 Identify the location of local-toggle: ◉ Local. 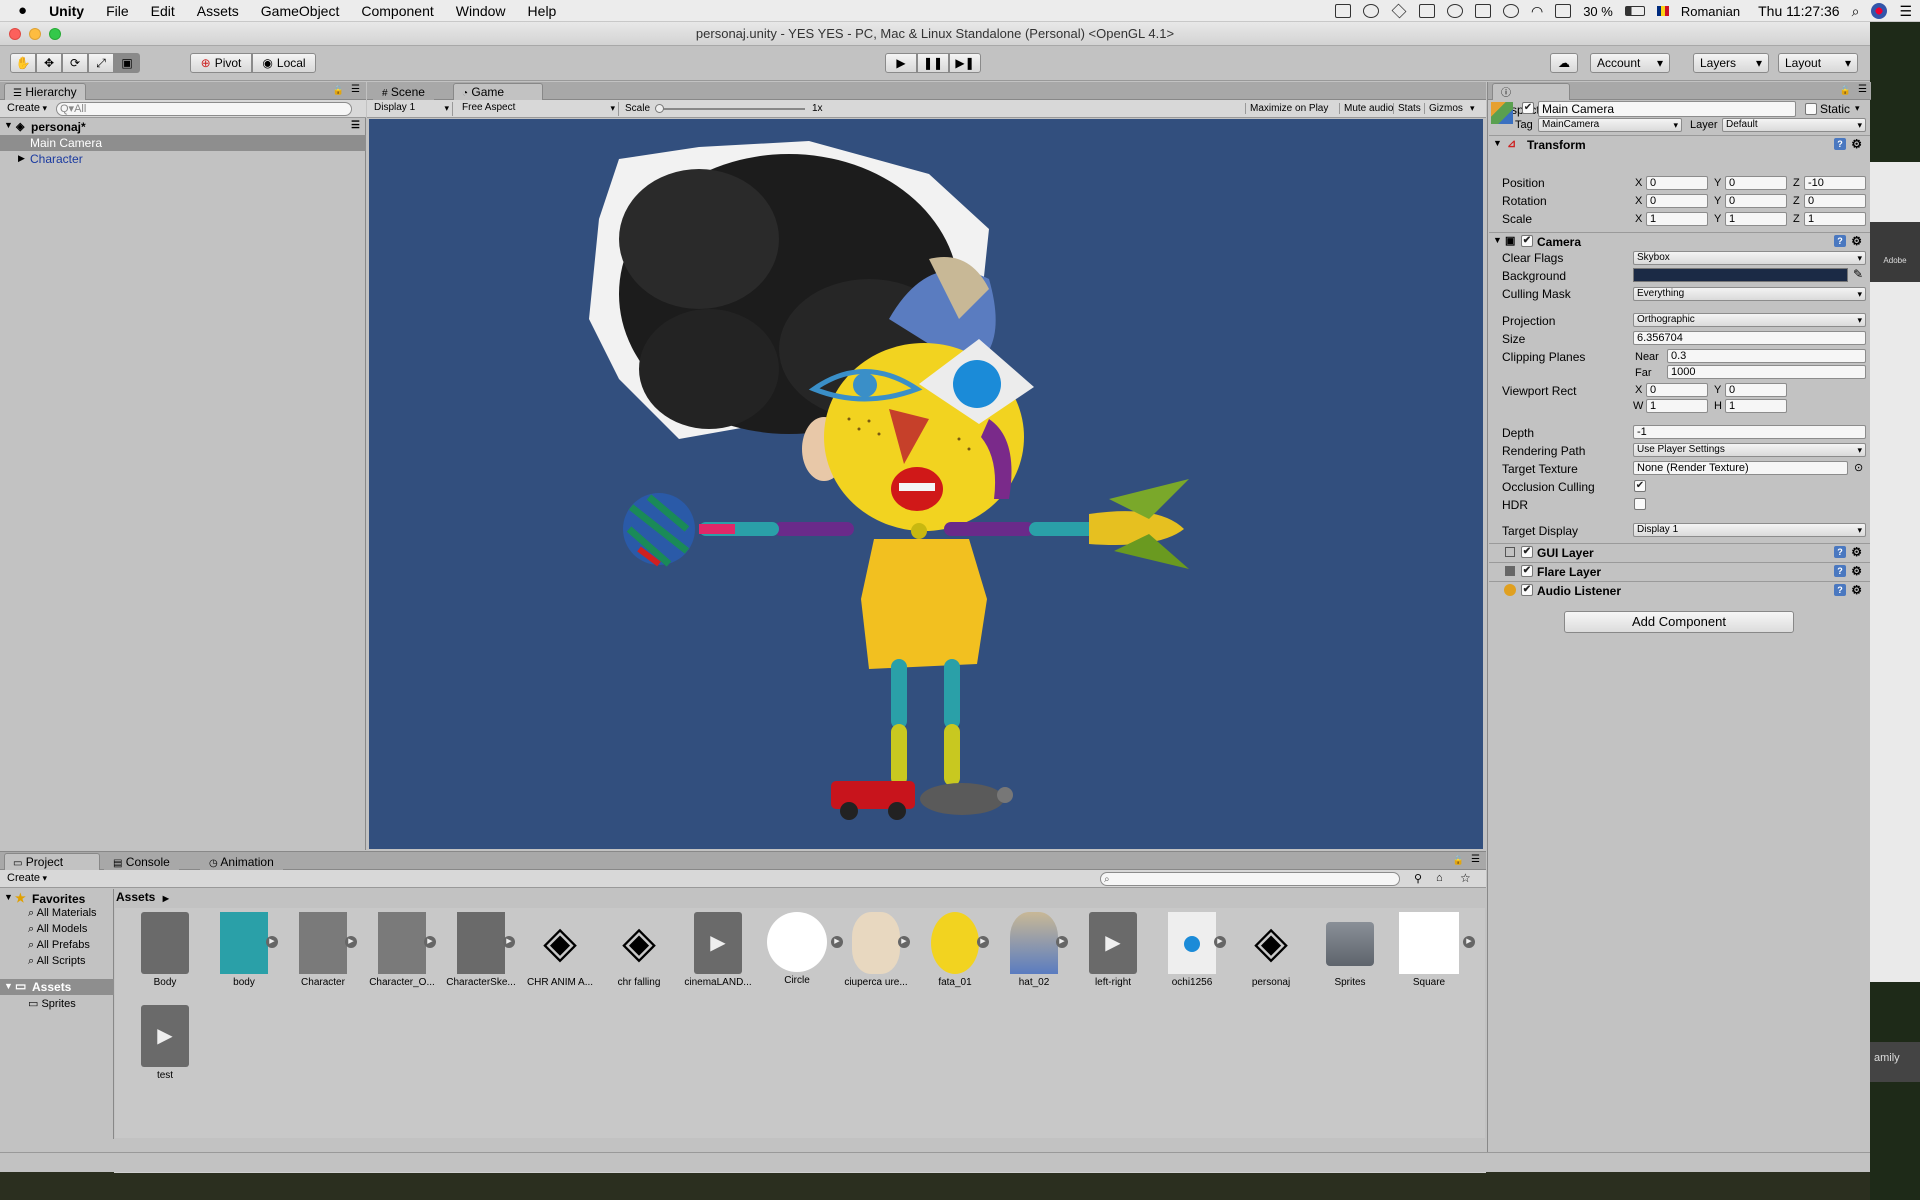
(284, 63).